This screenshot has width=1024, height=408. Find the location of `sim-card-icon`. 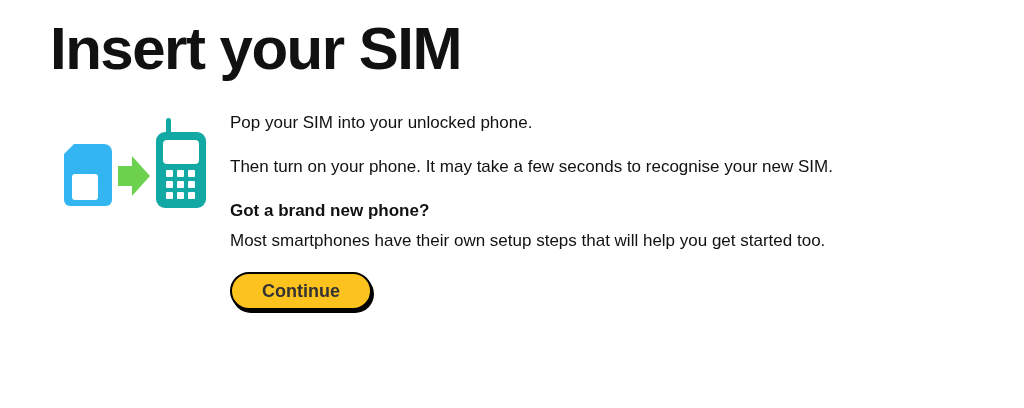

sim-card-icon is located at coordinates (88, 175).